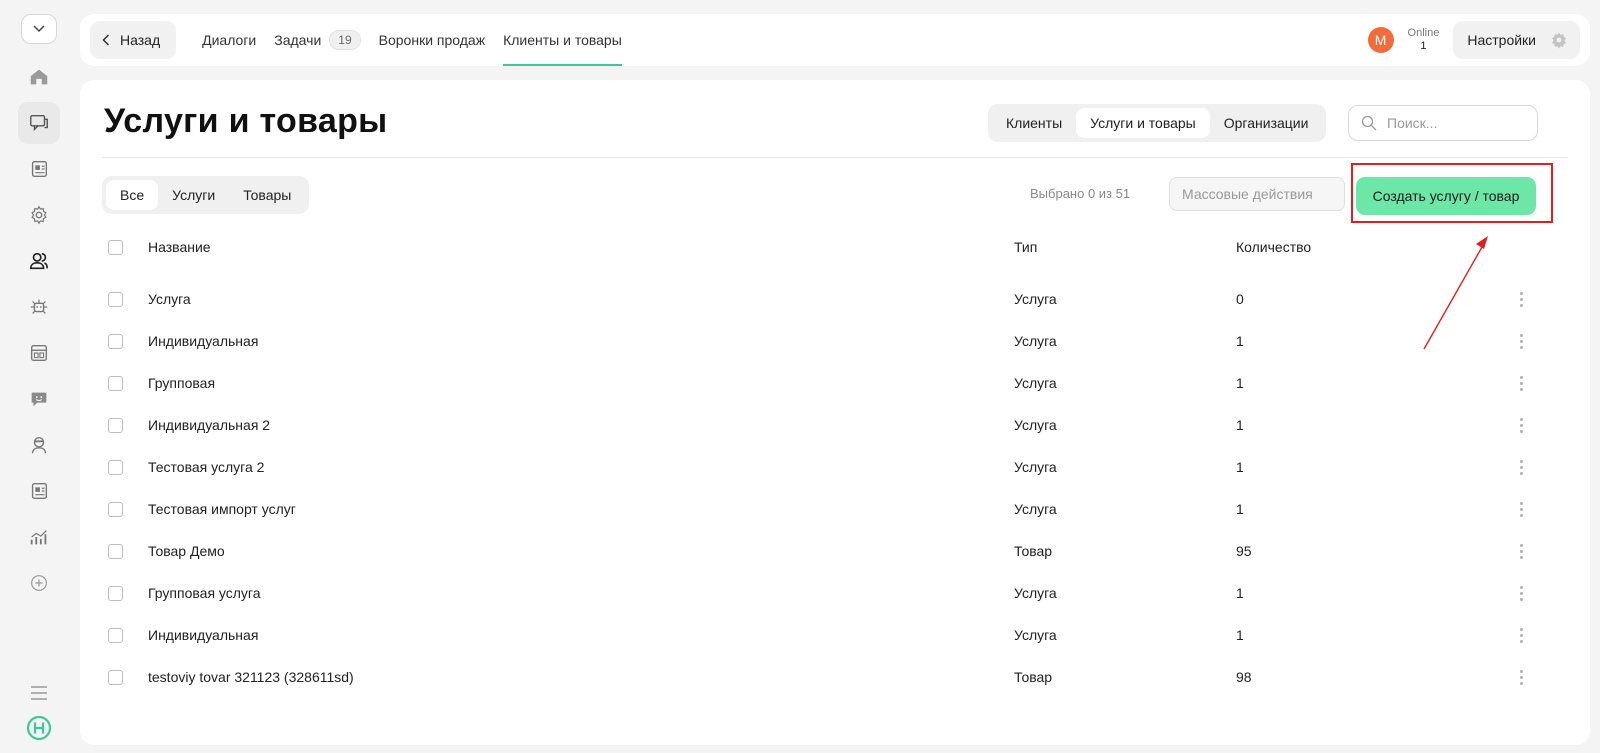  What do you see at coordinates (835, 509) in the screenshot?
I see `table-row: Тестовая импорт услуг Услуга 1` at bounding box center [835, 509].